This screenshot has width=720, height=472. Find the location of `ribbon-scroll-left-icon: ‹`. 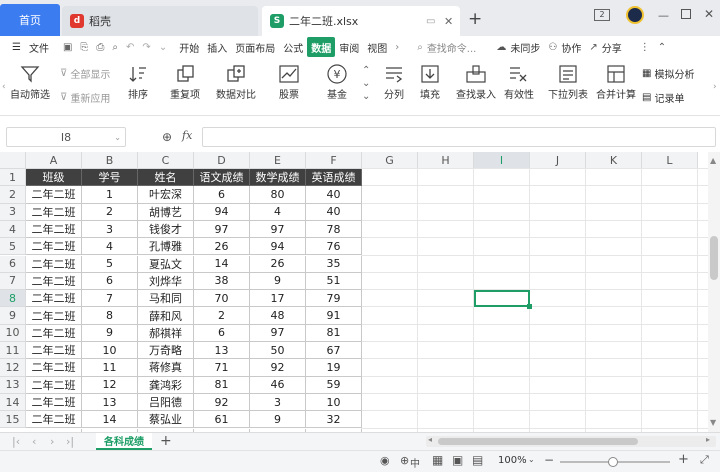

ribbon-scroll-left-icon: ‹ is located at coordinates (4, 87).